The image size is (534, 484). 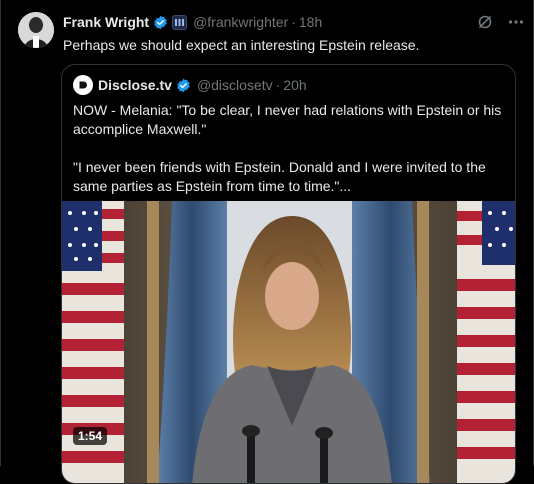 I want to click on video-duration-badge: 1:54, so click(x=90, y=436).